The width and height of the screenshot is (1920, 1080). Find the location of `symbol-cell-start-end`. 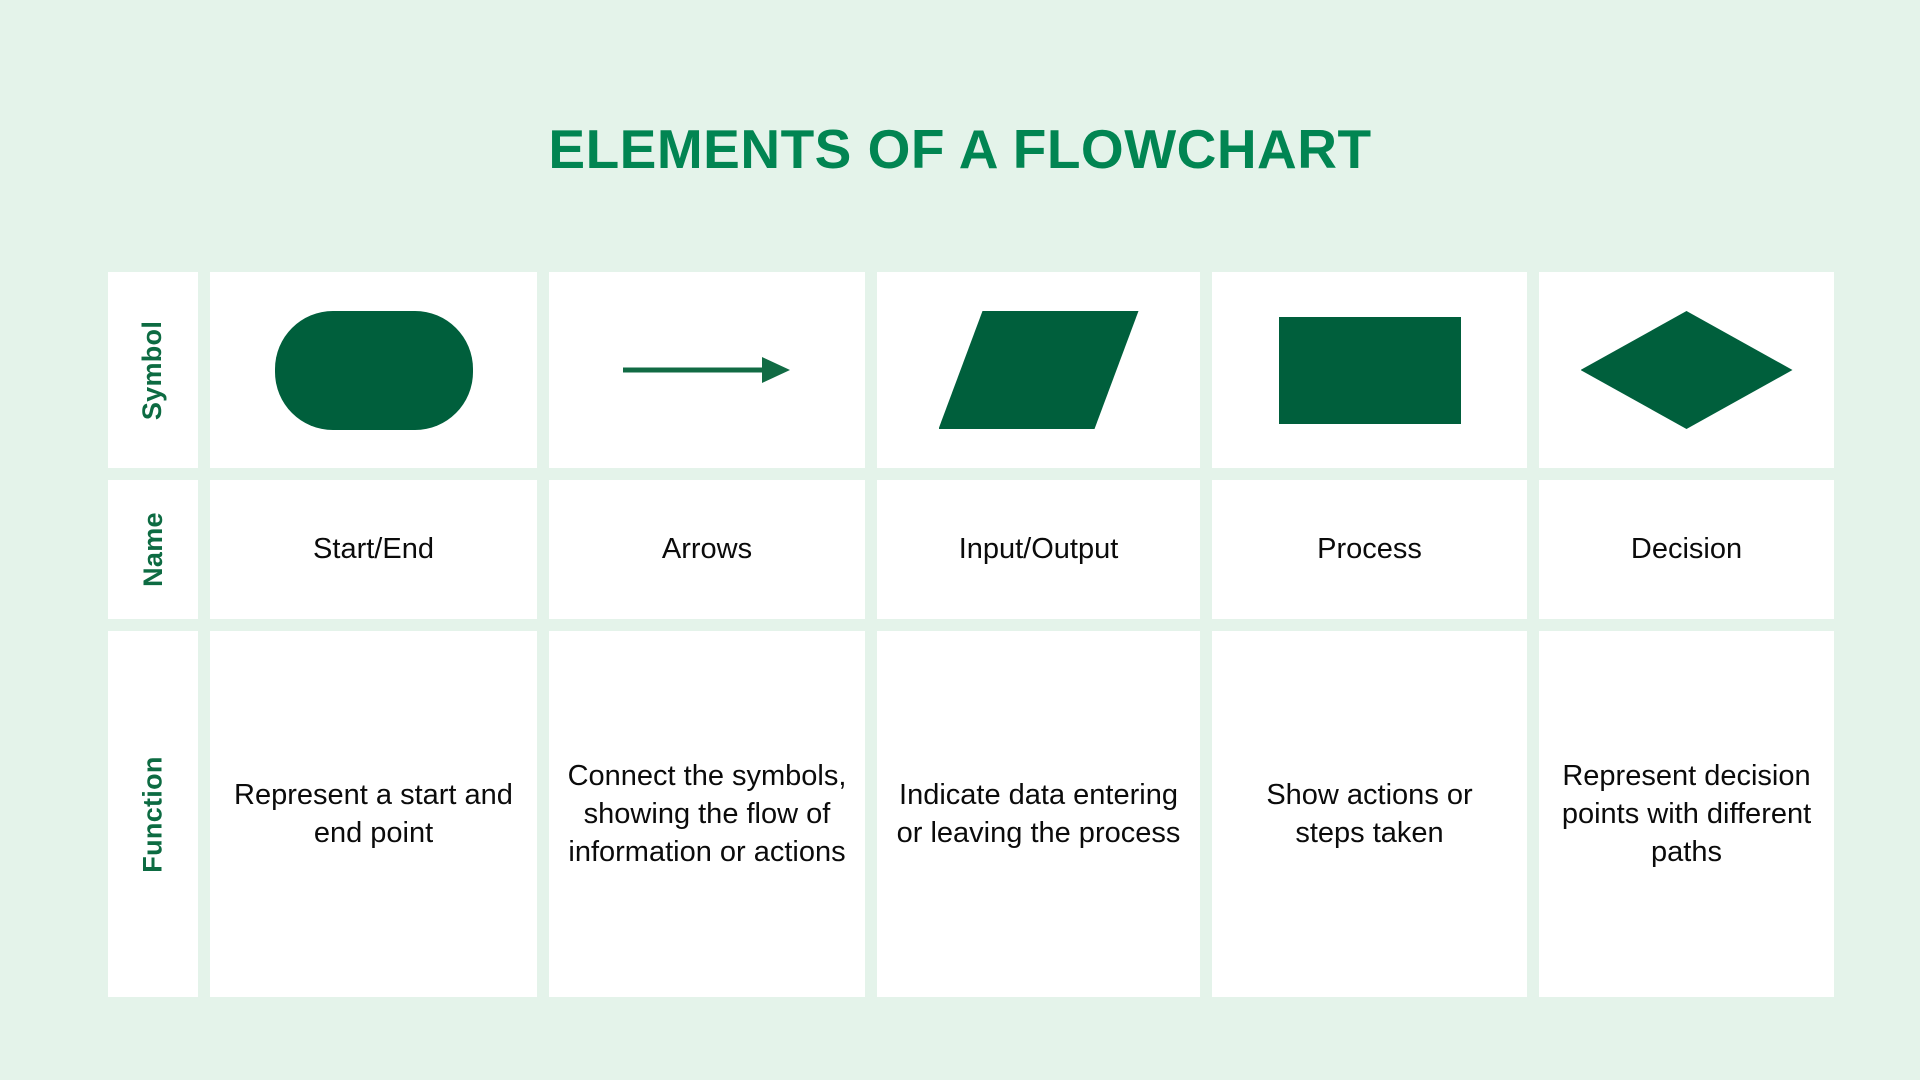

symbol-cell-start-end is located at coordinates (373, 370).